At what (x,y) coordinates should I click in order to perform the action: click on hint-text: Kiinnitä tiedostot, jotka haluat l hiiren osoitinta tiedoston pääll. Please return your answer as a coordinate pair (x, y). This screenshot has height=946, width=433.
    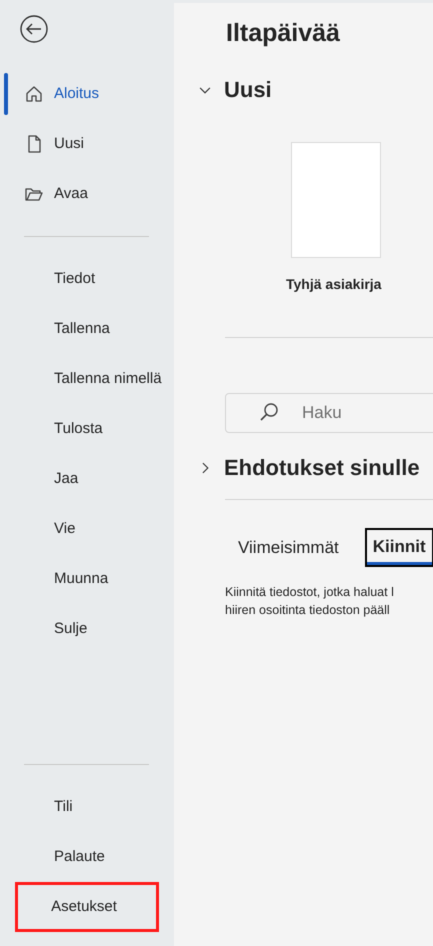
    Looking at the image, I should click on (310, 601).